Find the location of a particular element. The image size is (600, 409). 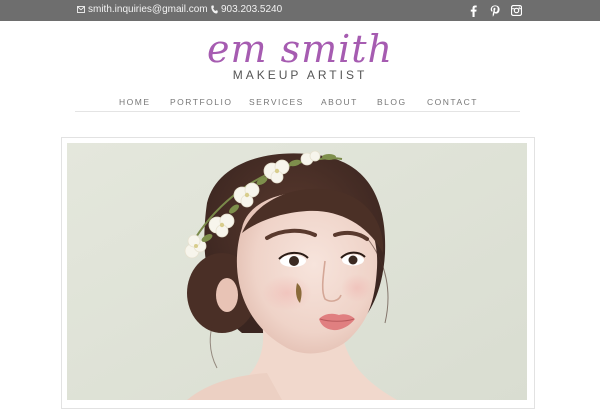

top-contact-bar: smith.inquiries@gmail.com 903.203.5240 is located at coordinates (300, 10).